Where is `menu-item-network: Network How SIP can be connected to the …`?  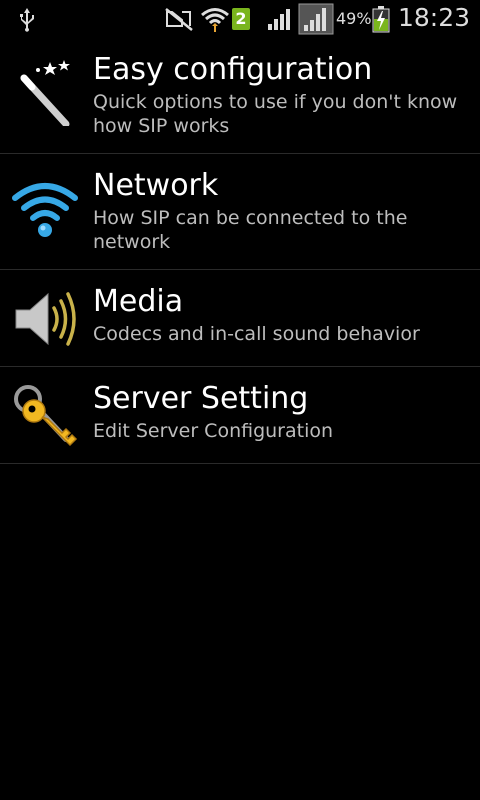 menu-item-network: Network How SIP can be connected to the … is located at coordinates (240, 212).